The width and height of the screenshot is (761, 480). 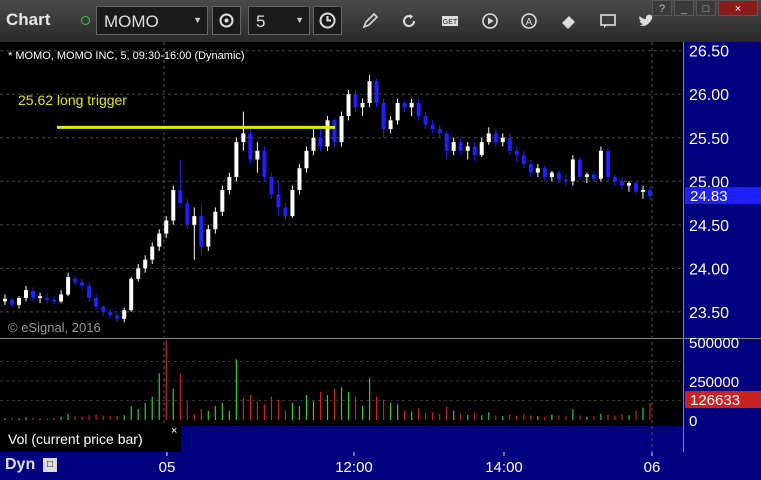 What do you see at coordinates (327, 20) in the screenshot?
I see `time-template-button` at bounding box center [327, 20].